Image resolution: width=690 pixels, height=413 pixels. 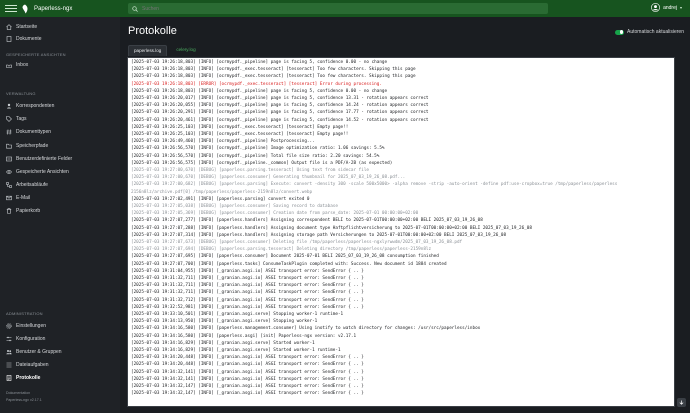 I want to click on documents-icon, so click(x=9, y=38).